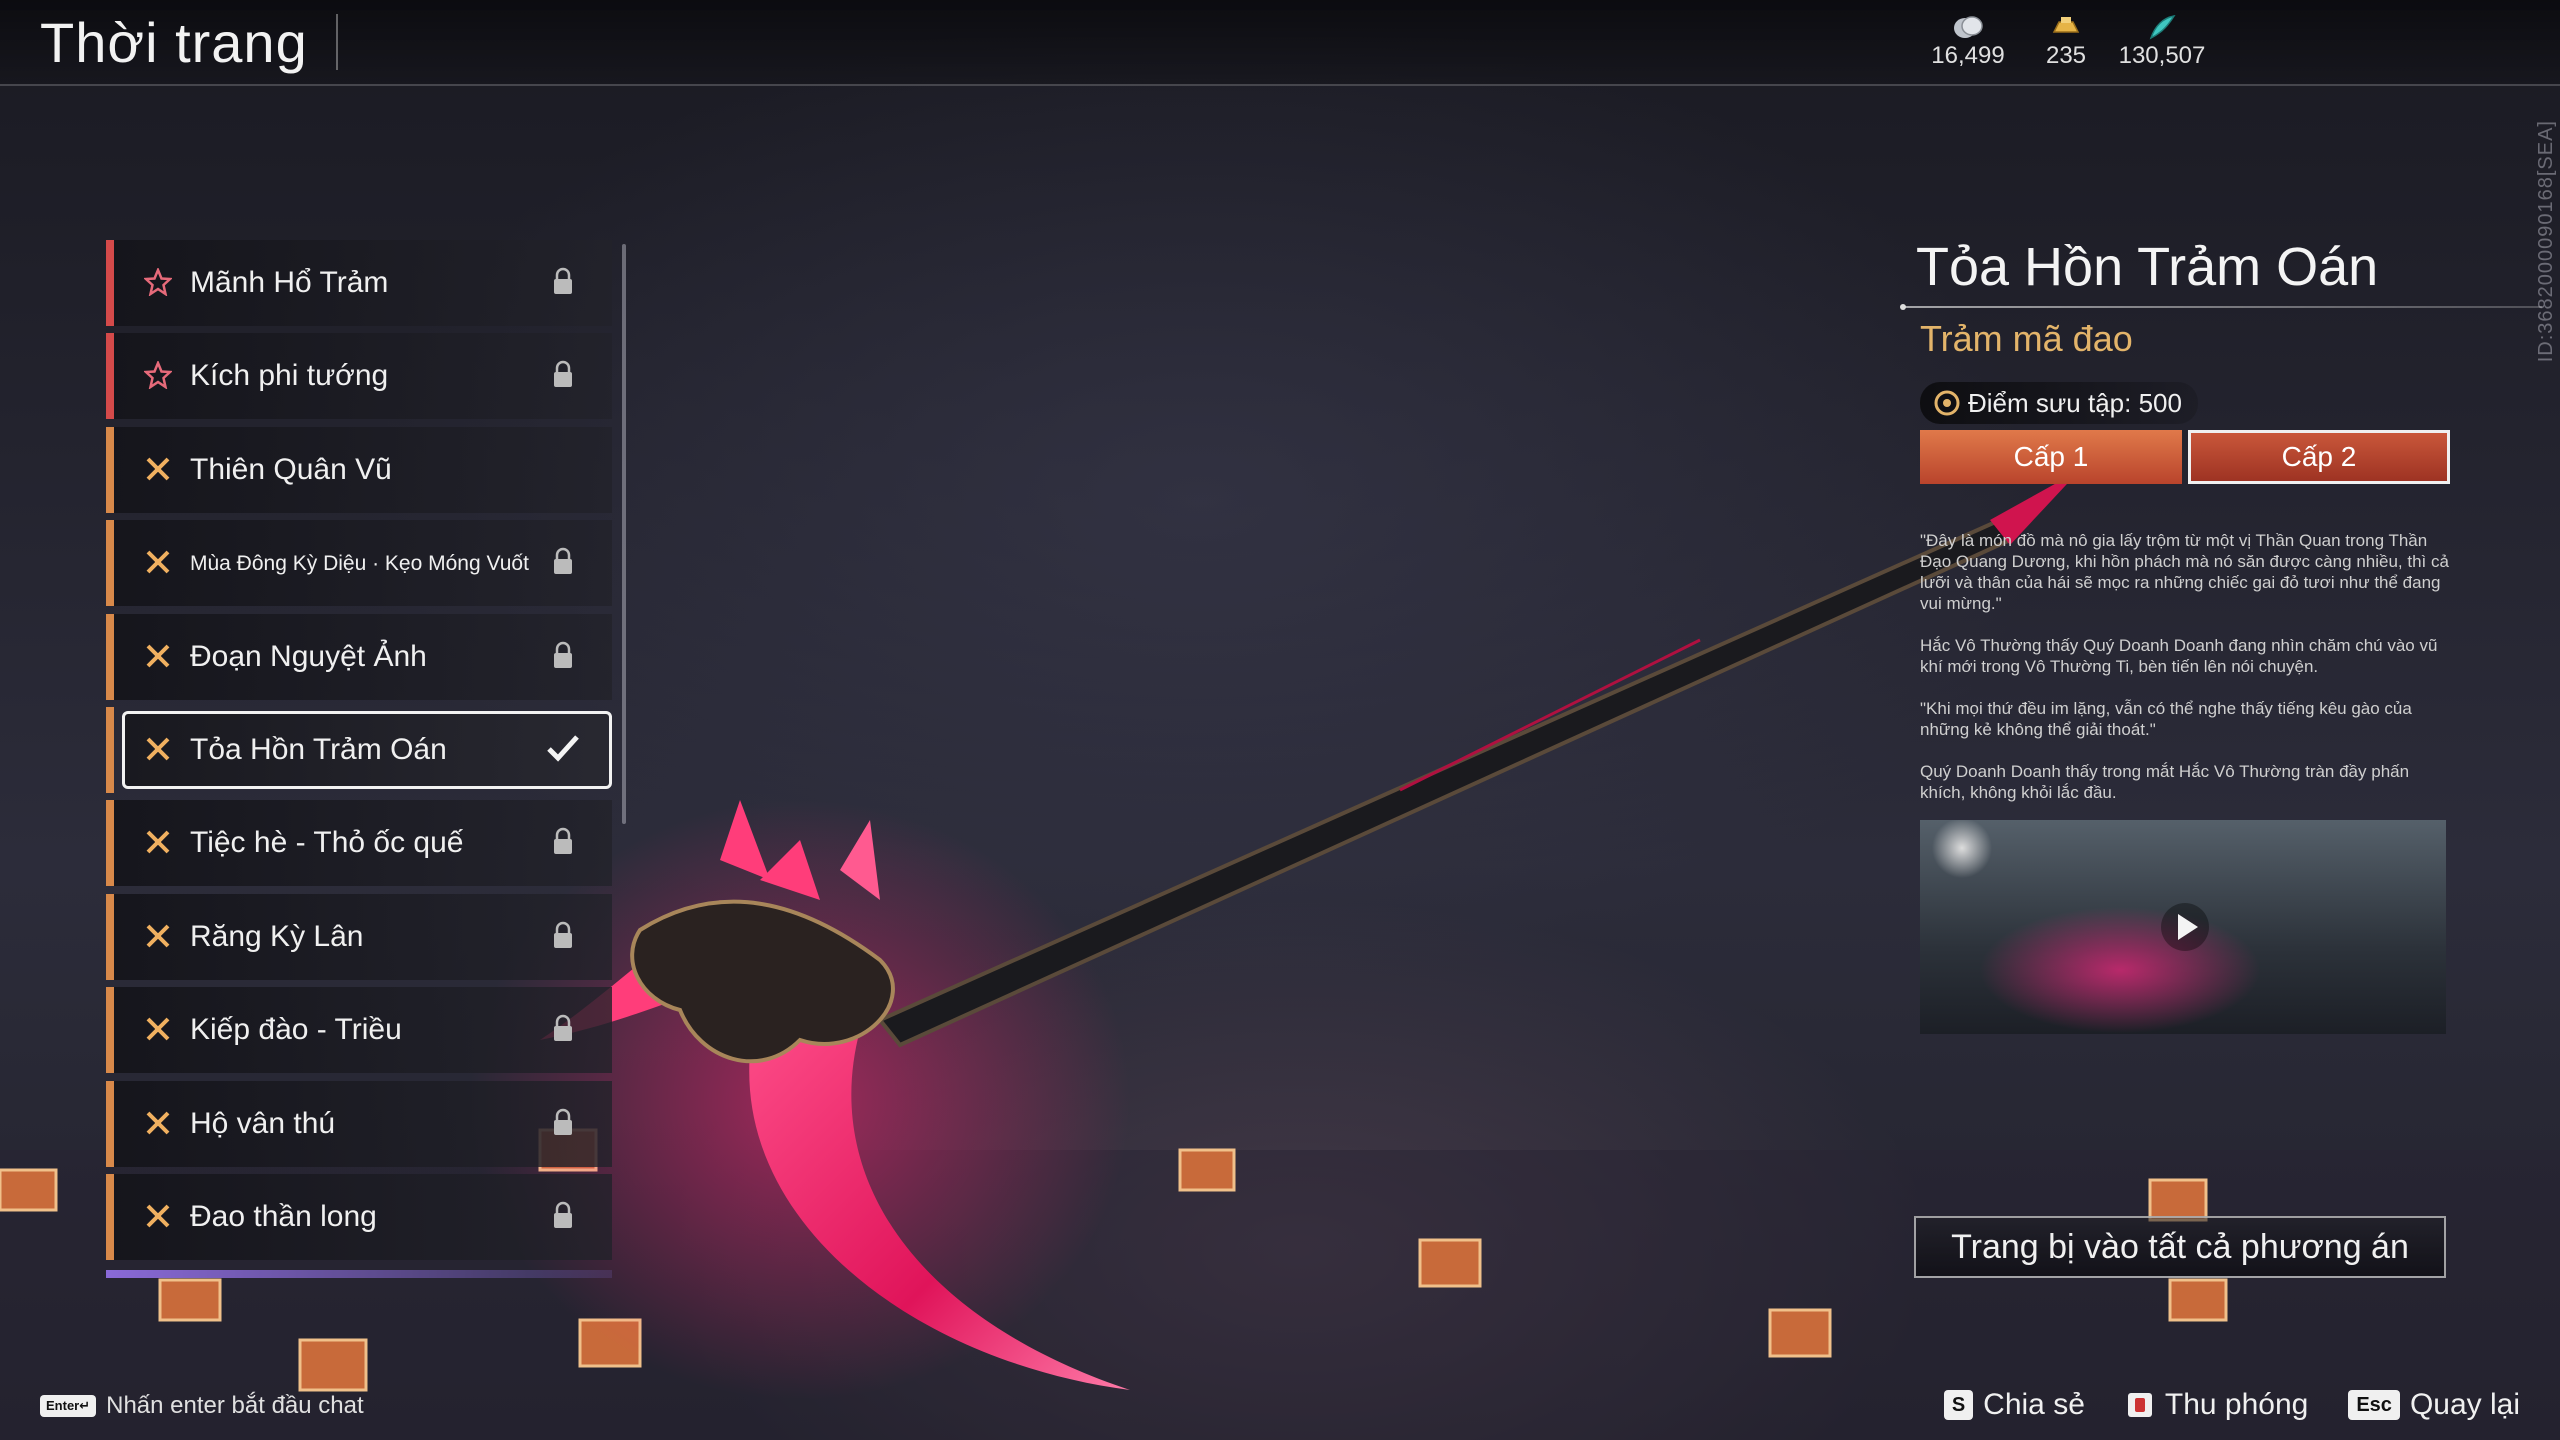 The image size is (2560, 1440). I want to click on zoom-button: Thu phóng, so click(2216, 1405).